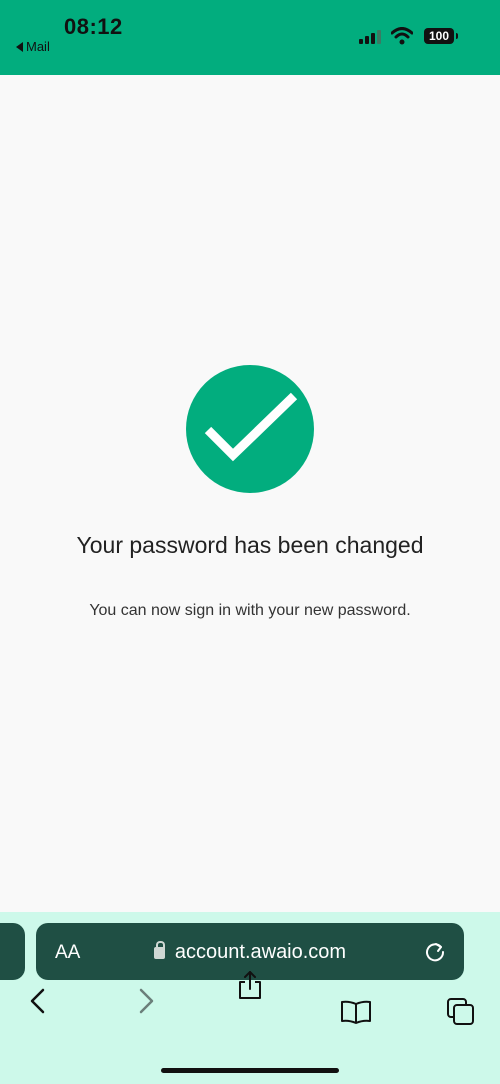 Image resolution: width=500 pixels, height=1084 pixels. What do you see at coordinates (461, 1012) in the screenshot?
I see `tabs-icon` at bounding box center [461, 1012].